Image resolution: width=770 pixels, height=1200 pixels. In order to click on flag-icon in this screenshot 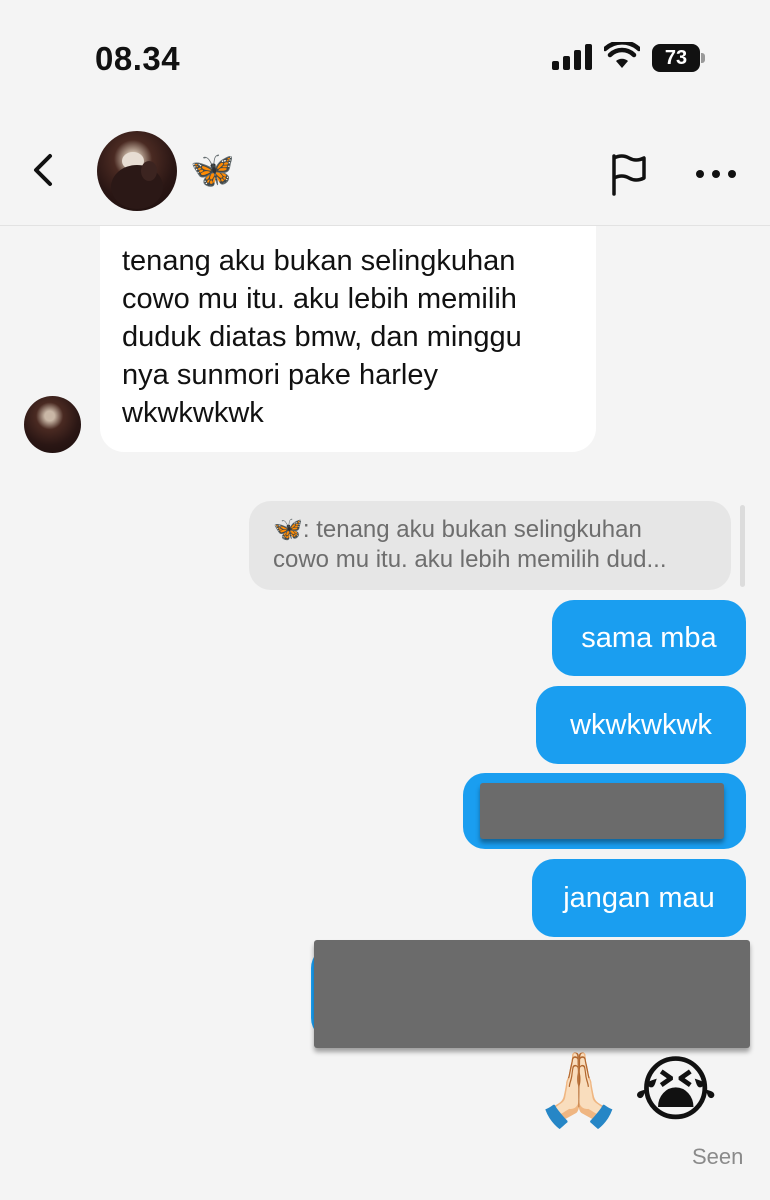, I will do `click(628, 174)`.